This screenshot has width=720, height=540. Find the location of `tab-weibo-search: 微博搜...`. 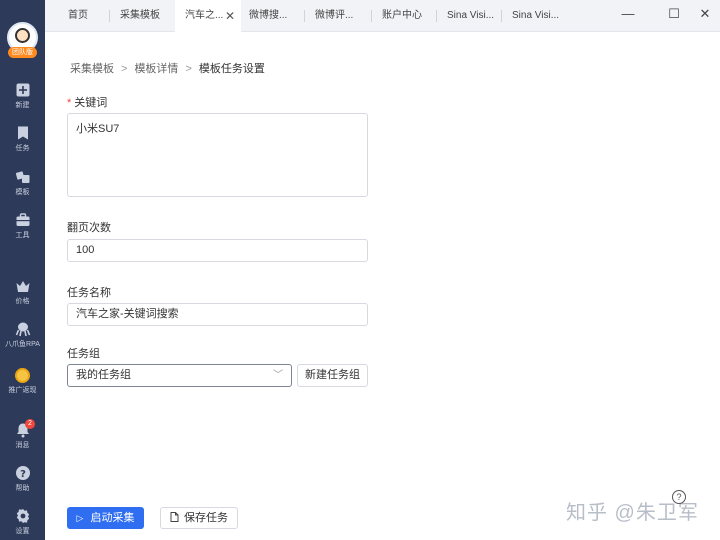

tab-weibo-search: 微博搜... is located at coordinates (271, 16).